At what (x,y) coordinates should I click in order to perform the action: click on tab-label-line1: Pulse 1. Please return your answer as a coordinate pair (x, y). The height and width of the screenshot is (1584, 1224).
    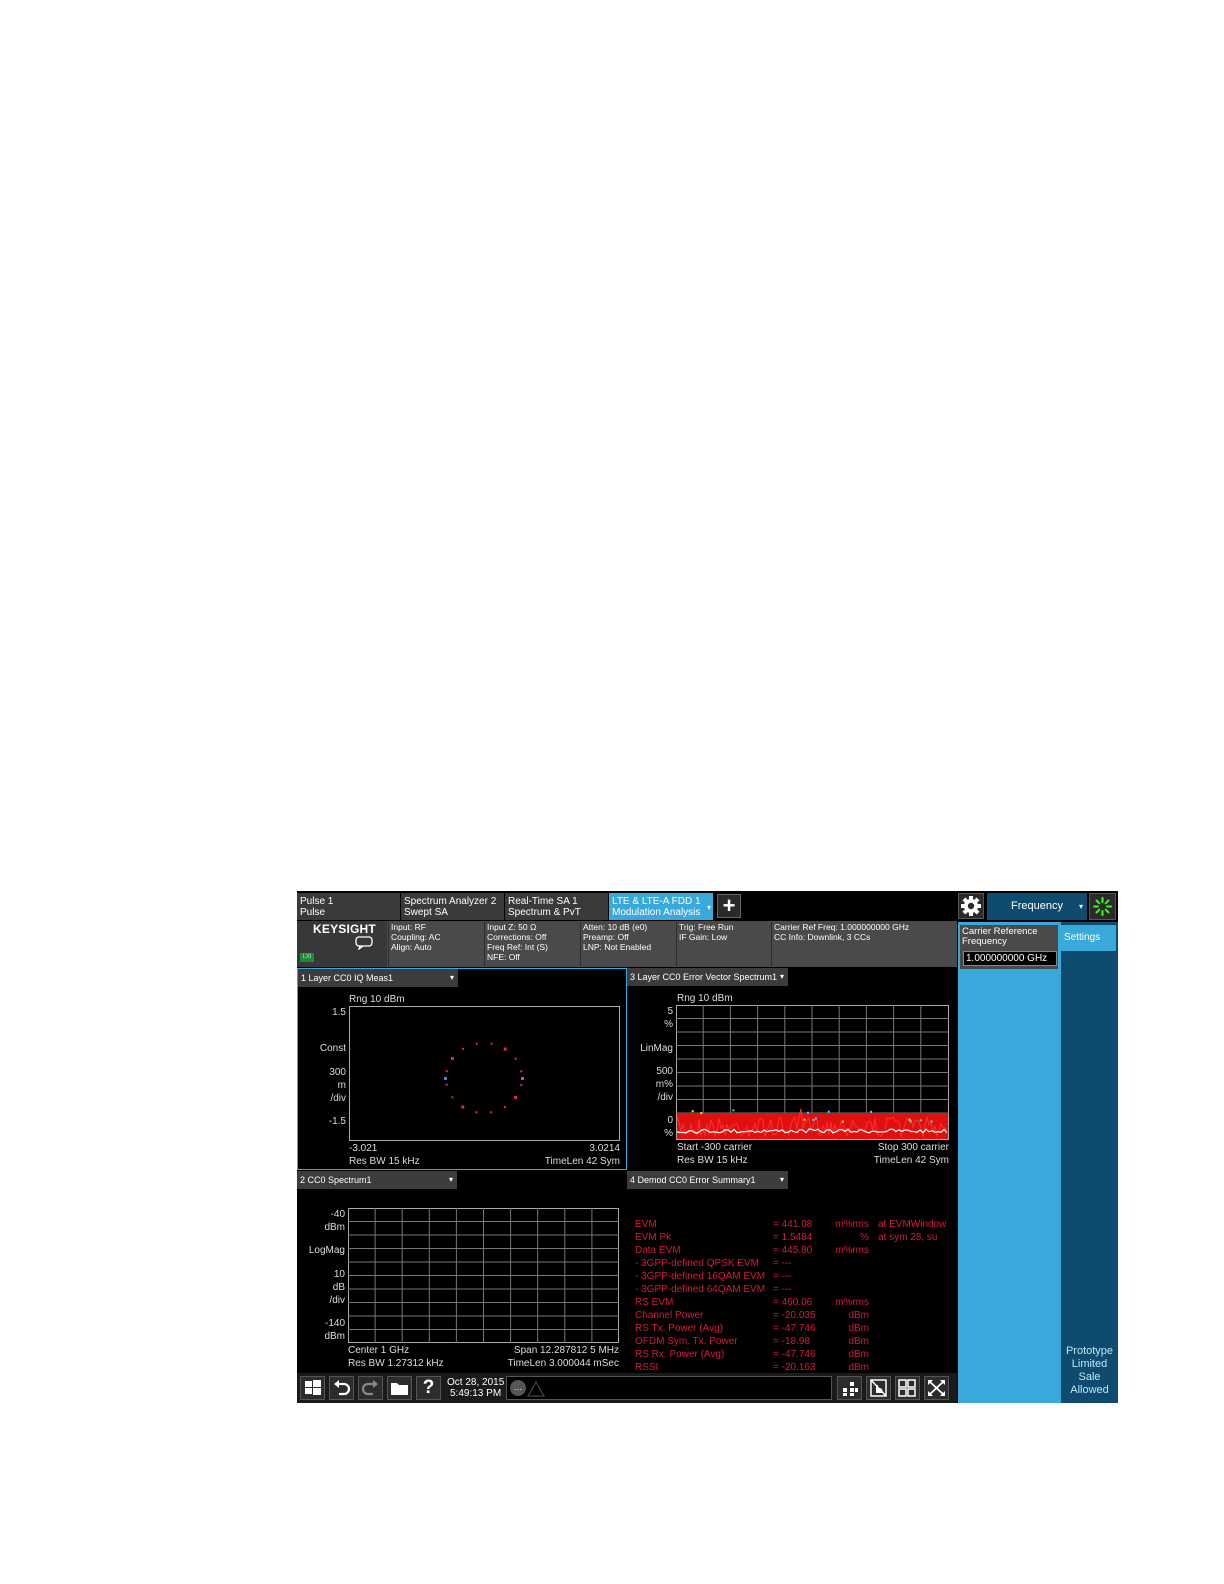
    Looking at the image, I should click on (317, 901).